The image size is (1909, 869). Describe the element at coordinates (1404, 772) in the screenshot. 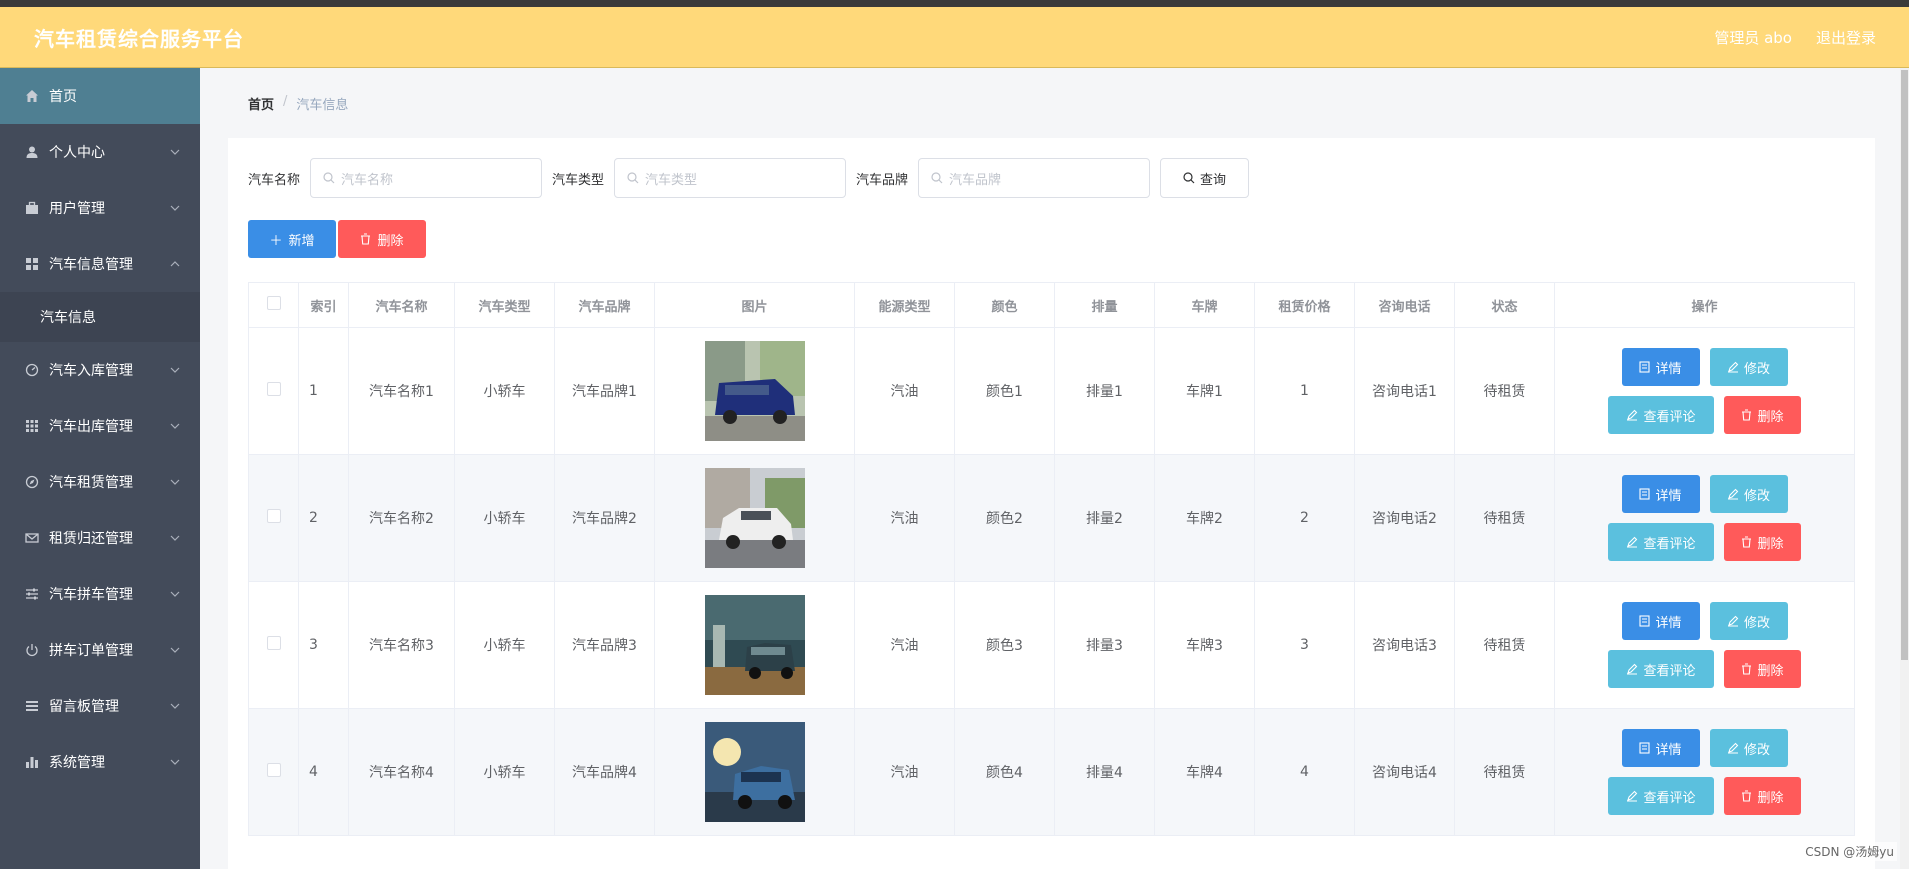

I see `phone-cell: 咨询电话4` at that location.